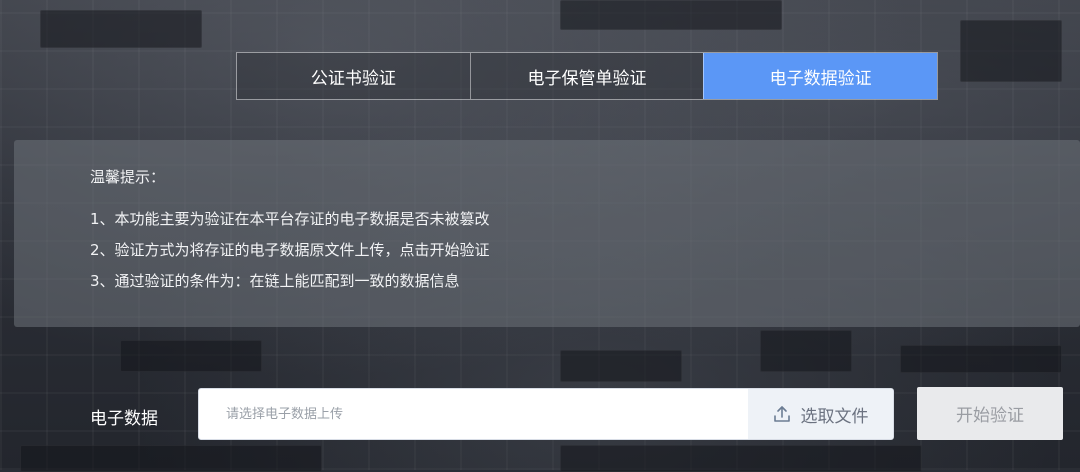  I want to click on tab-notary-certificate: 公证书验证, so click(353, 76).